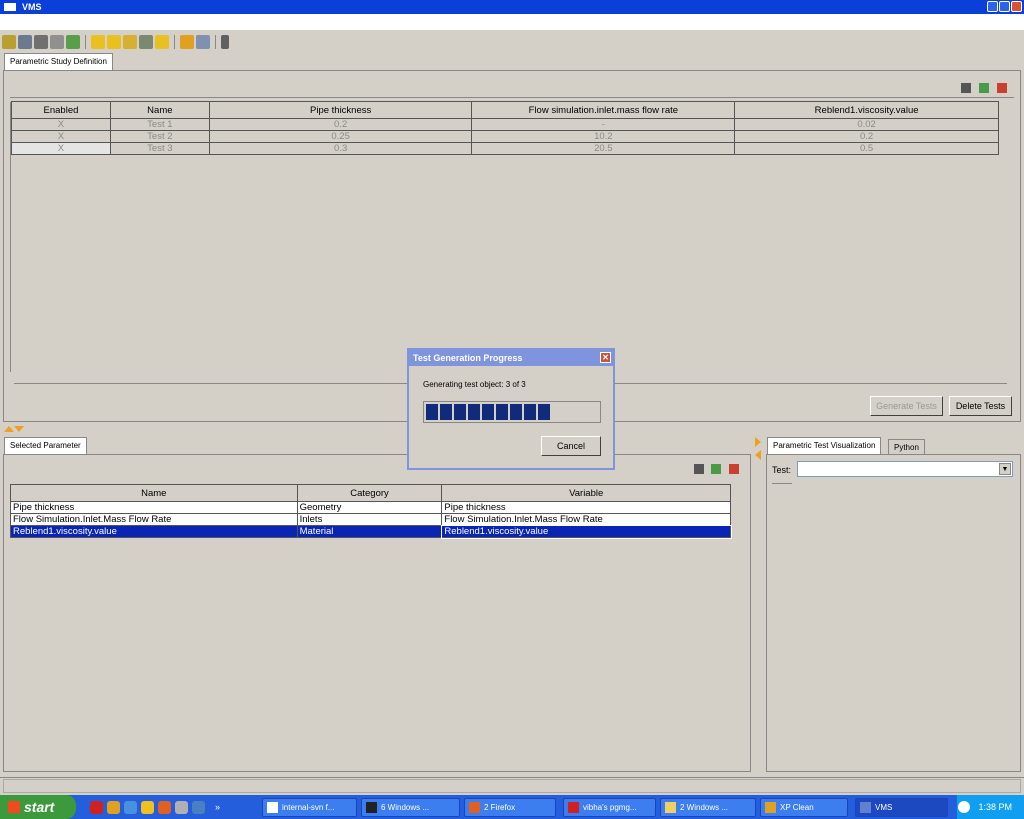 The width and height of the screenshot is (1024, 819). I want to click on table-cell: 0.02, so click(866, 124).